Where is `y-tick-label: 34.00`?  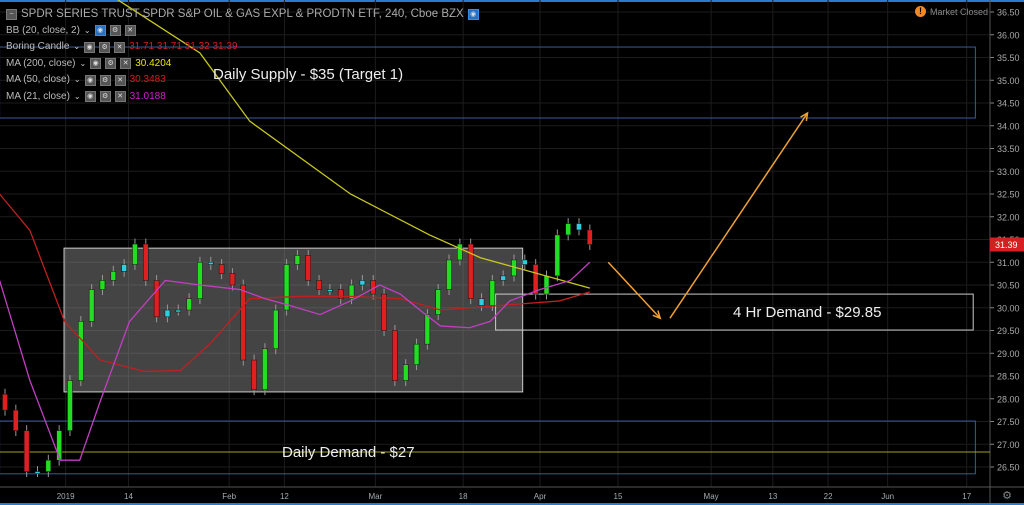 y-tick-label: 34.00 is located at coordinates (1008, 126).